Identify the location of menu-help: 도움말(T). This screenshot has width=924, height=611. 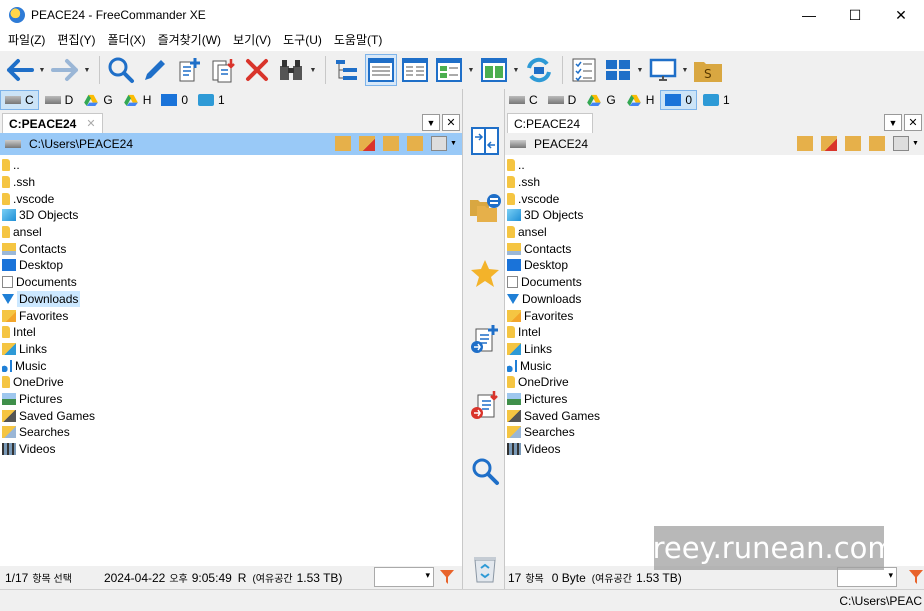
(358, 40).